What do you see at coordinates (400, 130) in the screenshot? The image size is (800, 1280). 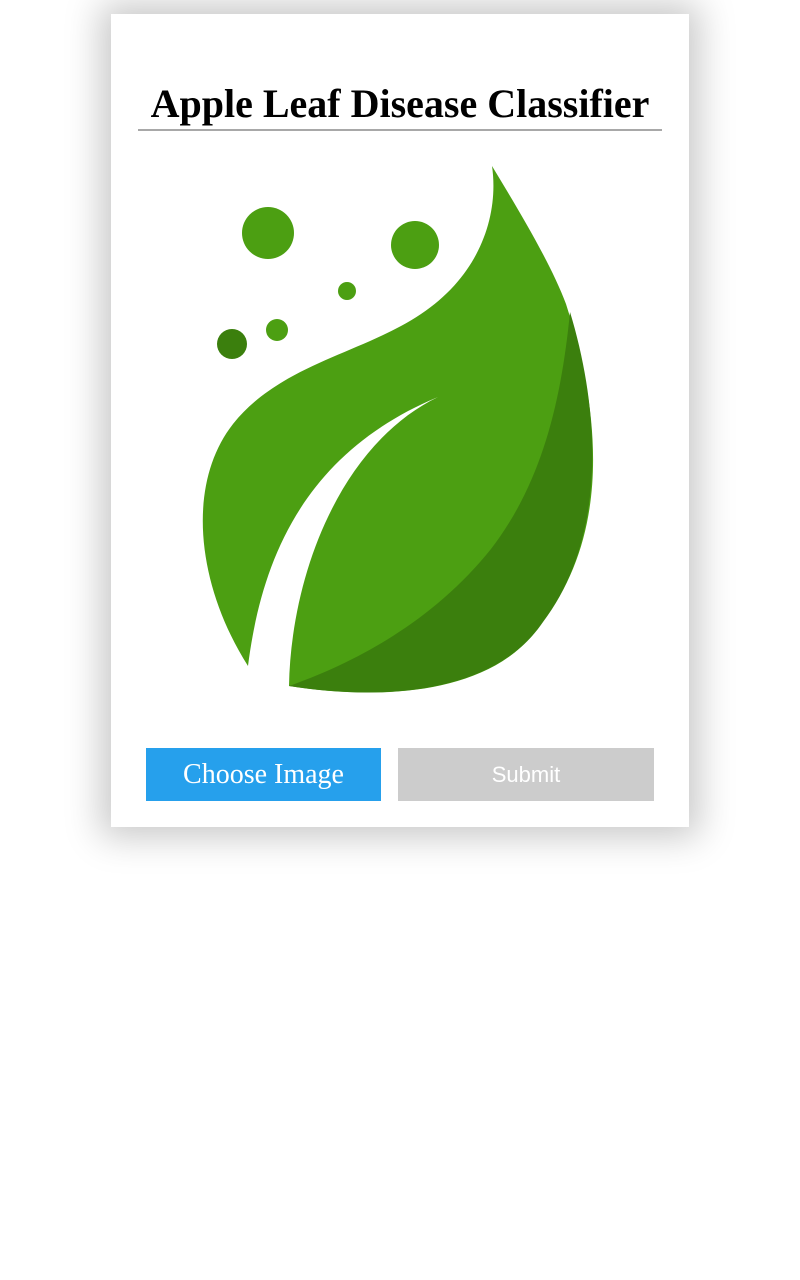 I see `title-divider` at bounding box center [400, 130].